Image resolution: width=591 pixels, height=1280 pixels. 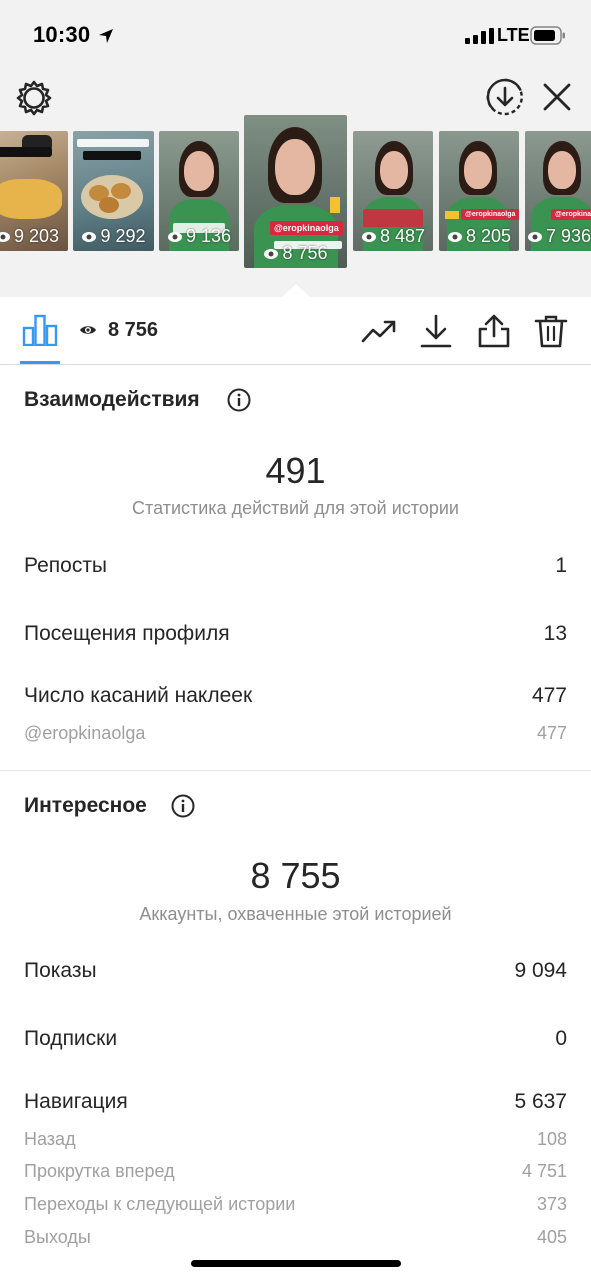 What do you see at coordinates (295, 1139) in the screenshot?
I see `stat-subrow-back: Назад 108` at bounding box center [295, 1139].